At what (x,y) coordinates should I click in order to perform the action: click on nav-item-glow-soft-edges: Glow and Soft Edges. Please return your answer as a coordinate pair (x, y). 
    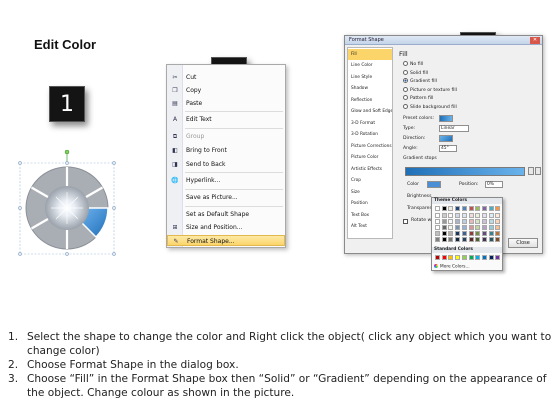
    Looking at the image, I should click on (370, 111).